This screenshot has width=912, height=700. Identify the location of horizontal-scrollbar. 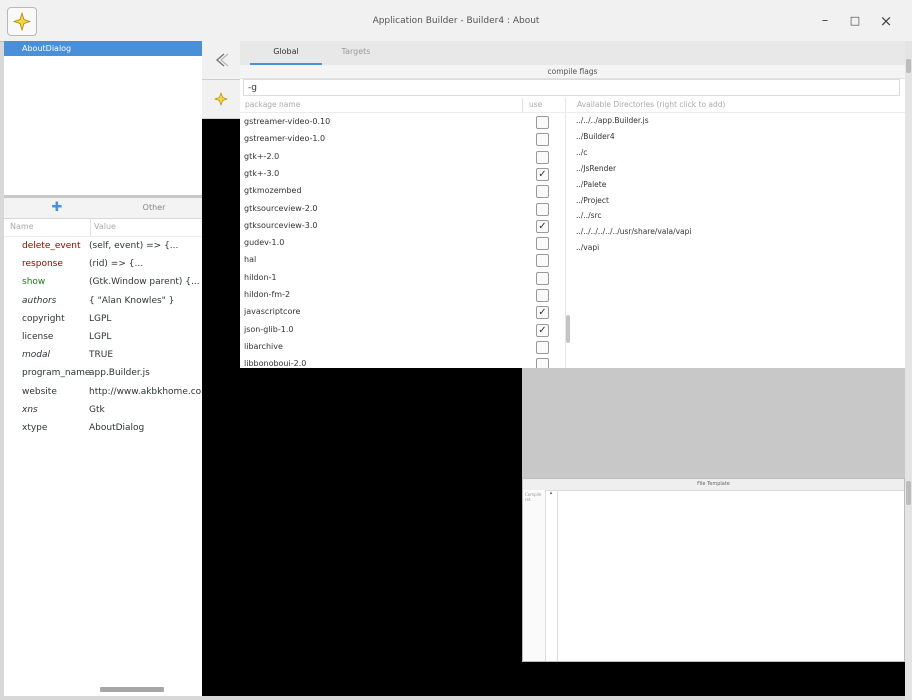
(132, 689).